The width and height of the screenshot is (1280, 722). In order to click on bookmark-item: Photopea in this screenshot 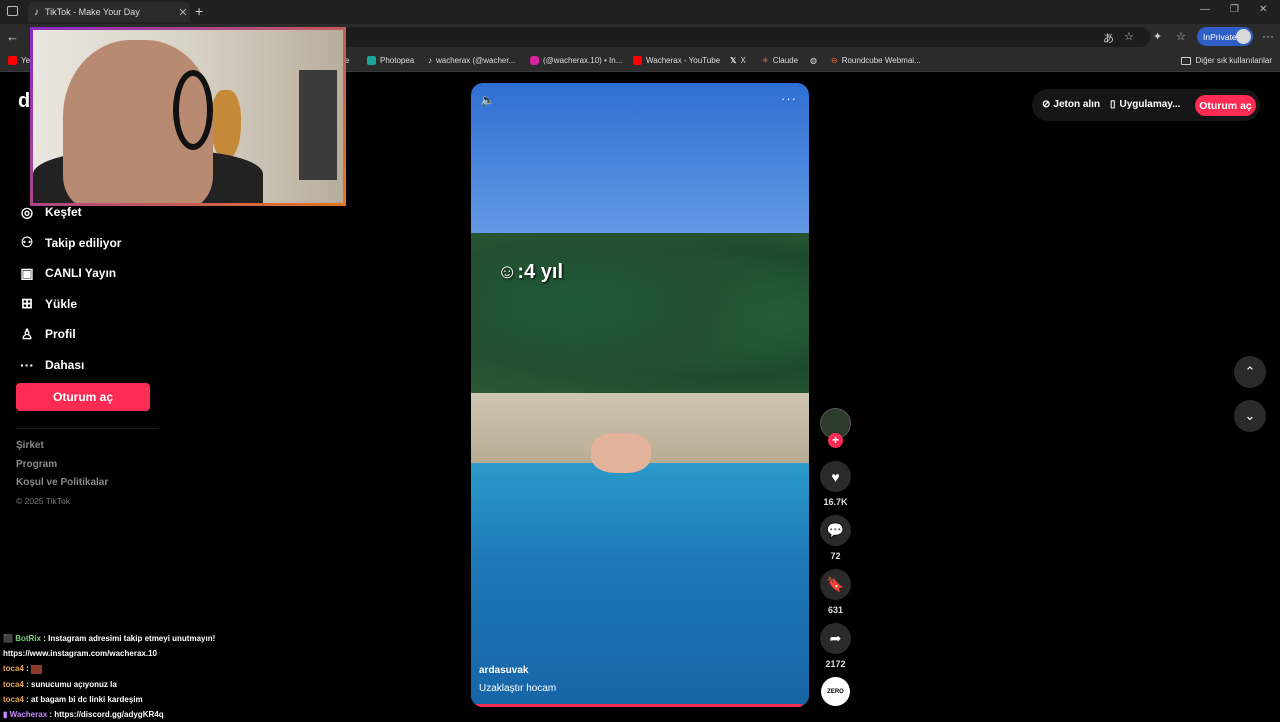, I will do `click(390, 60)`.